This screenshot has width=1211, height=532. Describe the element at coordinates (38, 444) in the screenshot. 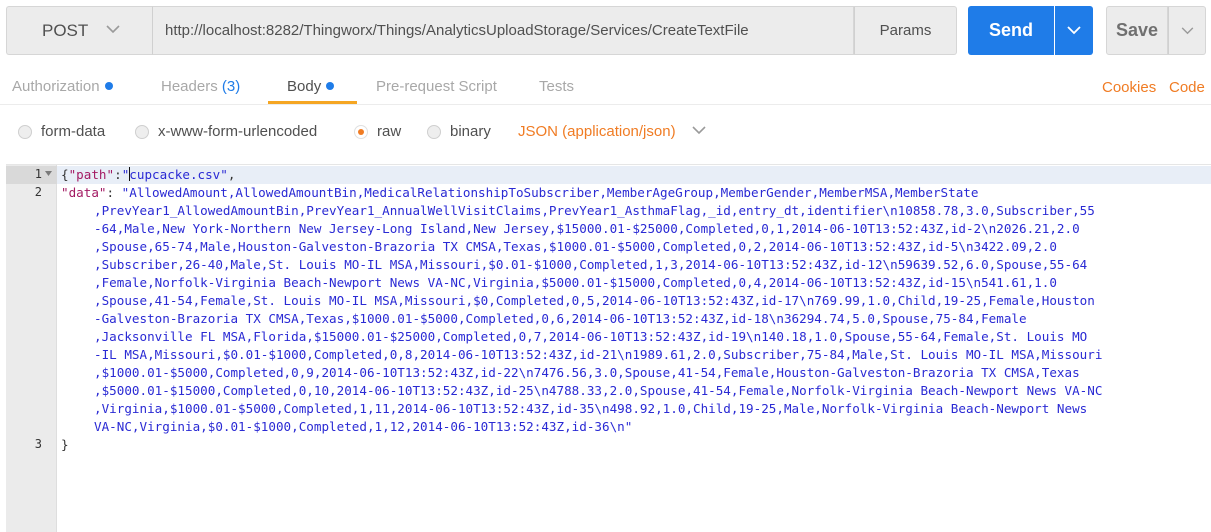

I see `line-number: 3` at that location.